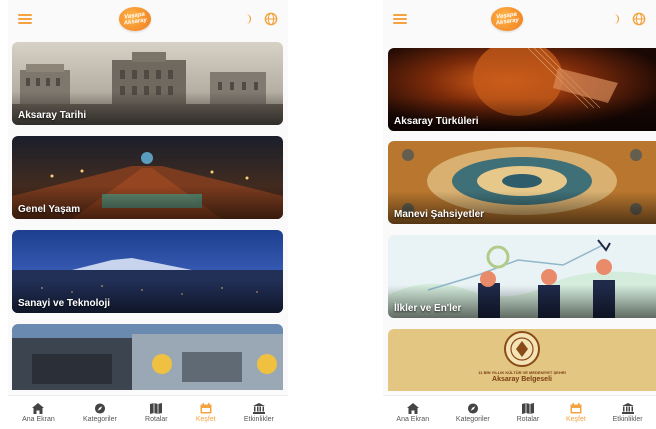 Image resolution: width=656 pixels, height=429 pixels. What do you see at coordinates (428, 308) in the screenshot?
I see `card-label: İlkler ve En'ler` at bounding box center [428, 308].